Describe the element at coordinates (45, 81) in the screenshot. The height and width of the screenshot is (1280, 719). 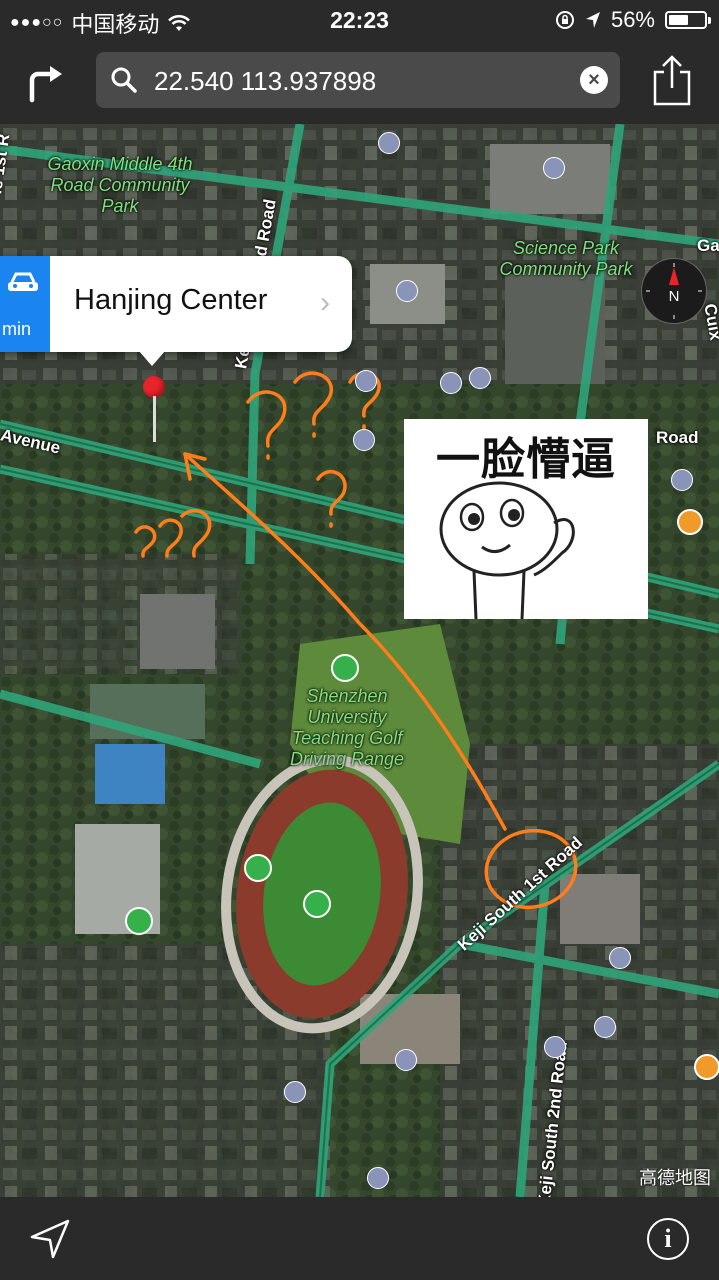
I see `directions-arrow-icon` at that location.